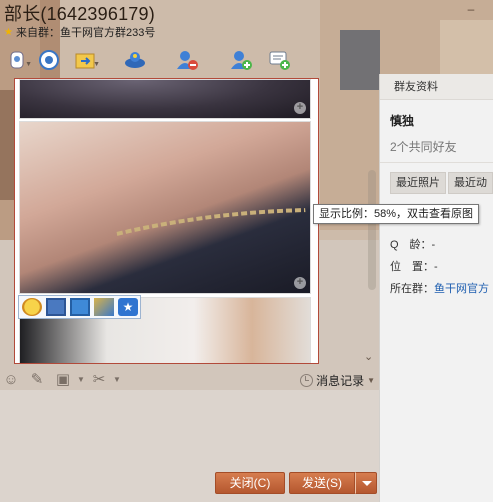  Describe the element at coordinates (423, 146) in the screenshot. I see `mutual-friends: 2个共同好友` at that location.